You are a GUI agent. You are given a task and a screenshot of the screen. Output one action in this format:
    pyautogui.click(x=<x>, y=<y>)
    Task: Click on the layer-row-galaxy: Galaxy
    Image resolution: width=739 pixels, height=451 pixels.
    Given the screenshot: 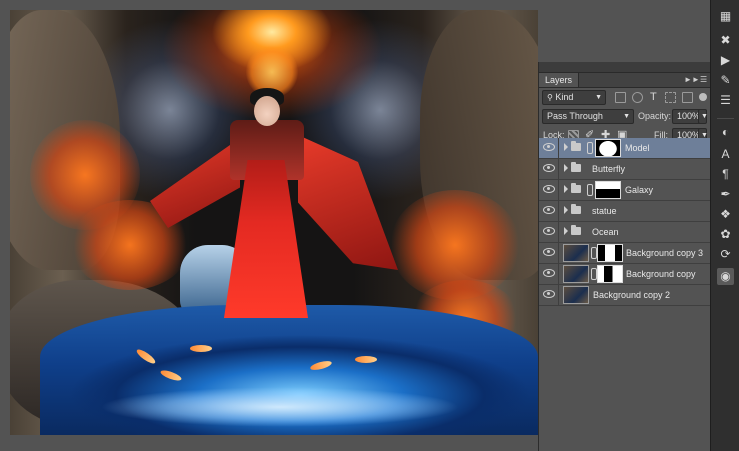 What is the action you would take?
    pyautogui.click(x=625, y=190)
    